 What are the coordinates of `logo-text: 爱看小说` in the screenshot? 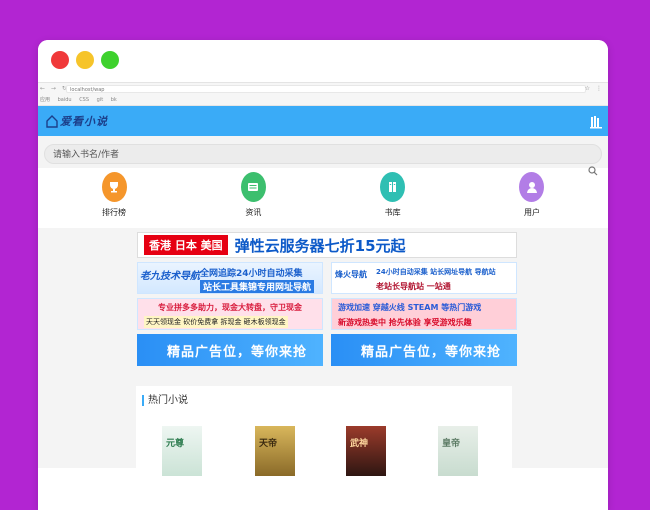 It's located at (84, 121).